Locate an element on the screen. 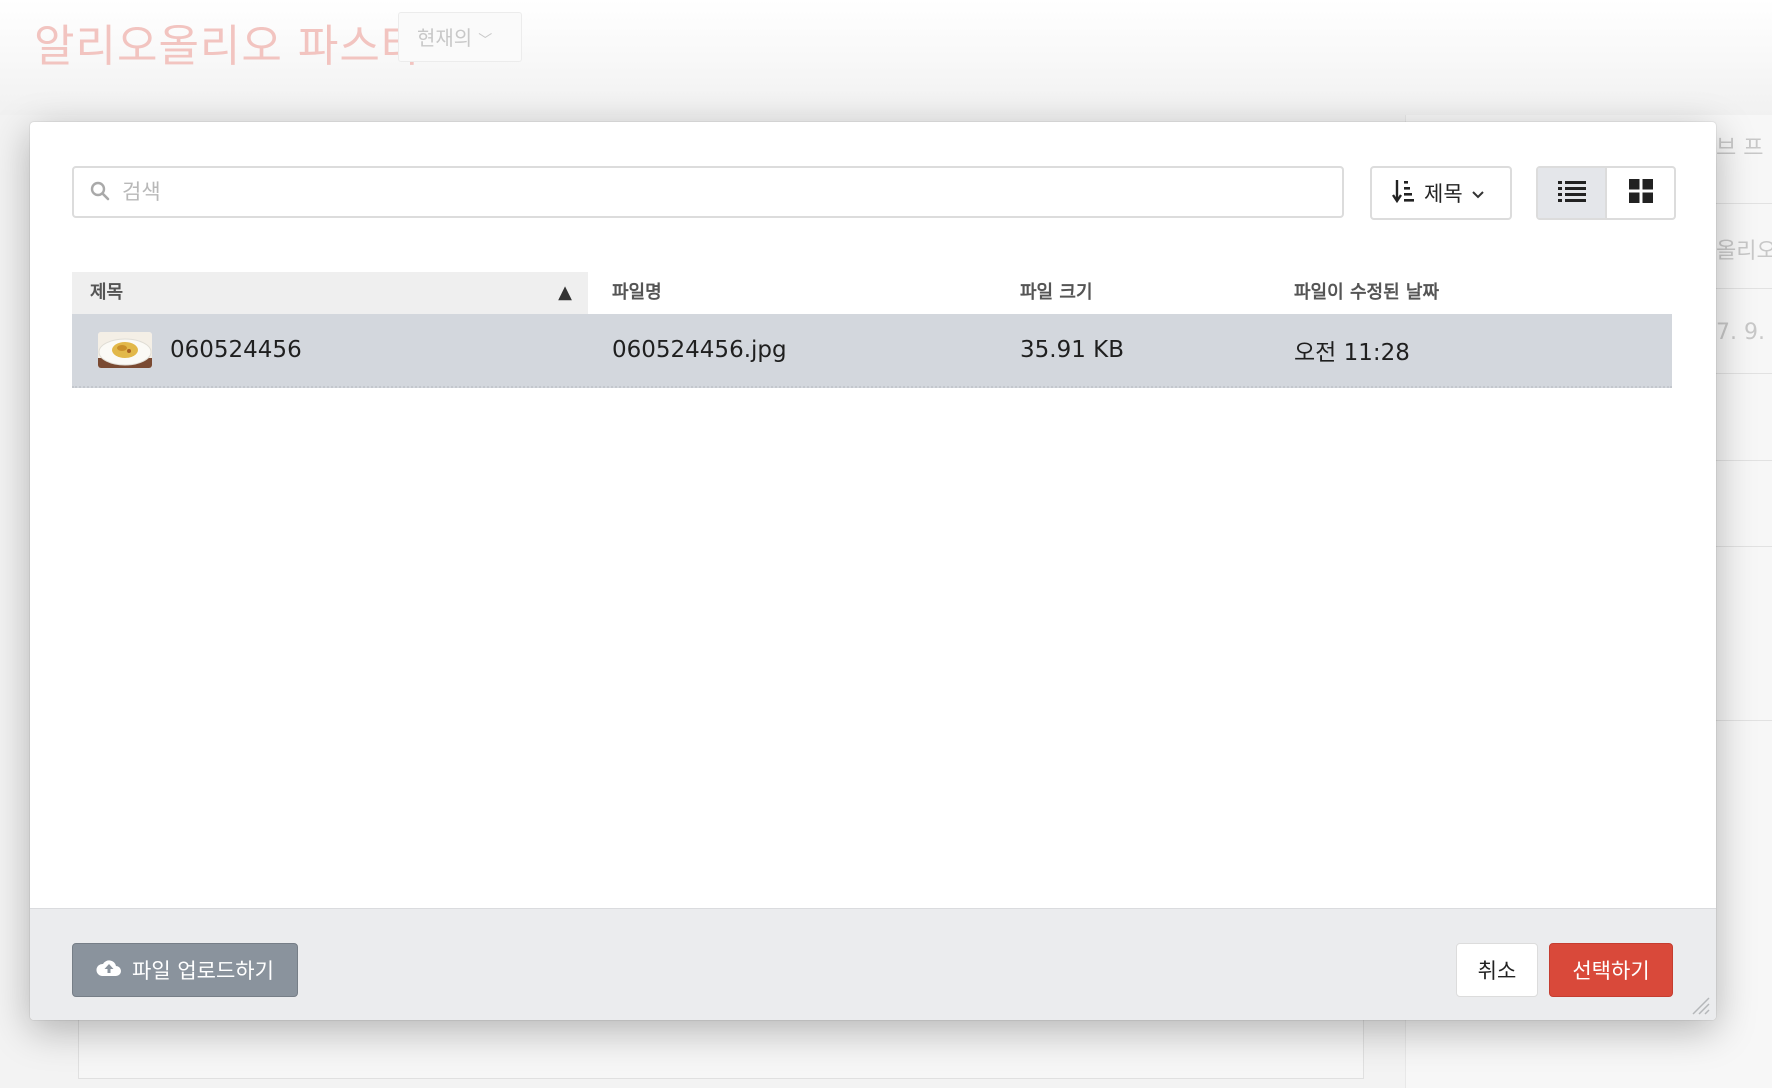  cell-filename: 060524456.jpg is located at coordinates (699, 350).